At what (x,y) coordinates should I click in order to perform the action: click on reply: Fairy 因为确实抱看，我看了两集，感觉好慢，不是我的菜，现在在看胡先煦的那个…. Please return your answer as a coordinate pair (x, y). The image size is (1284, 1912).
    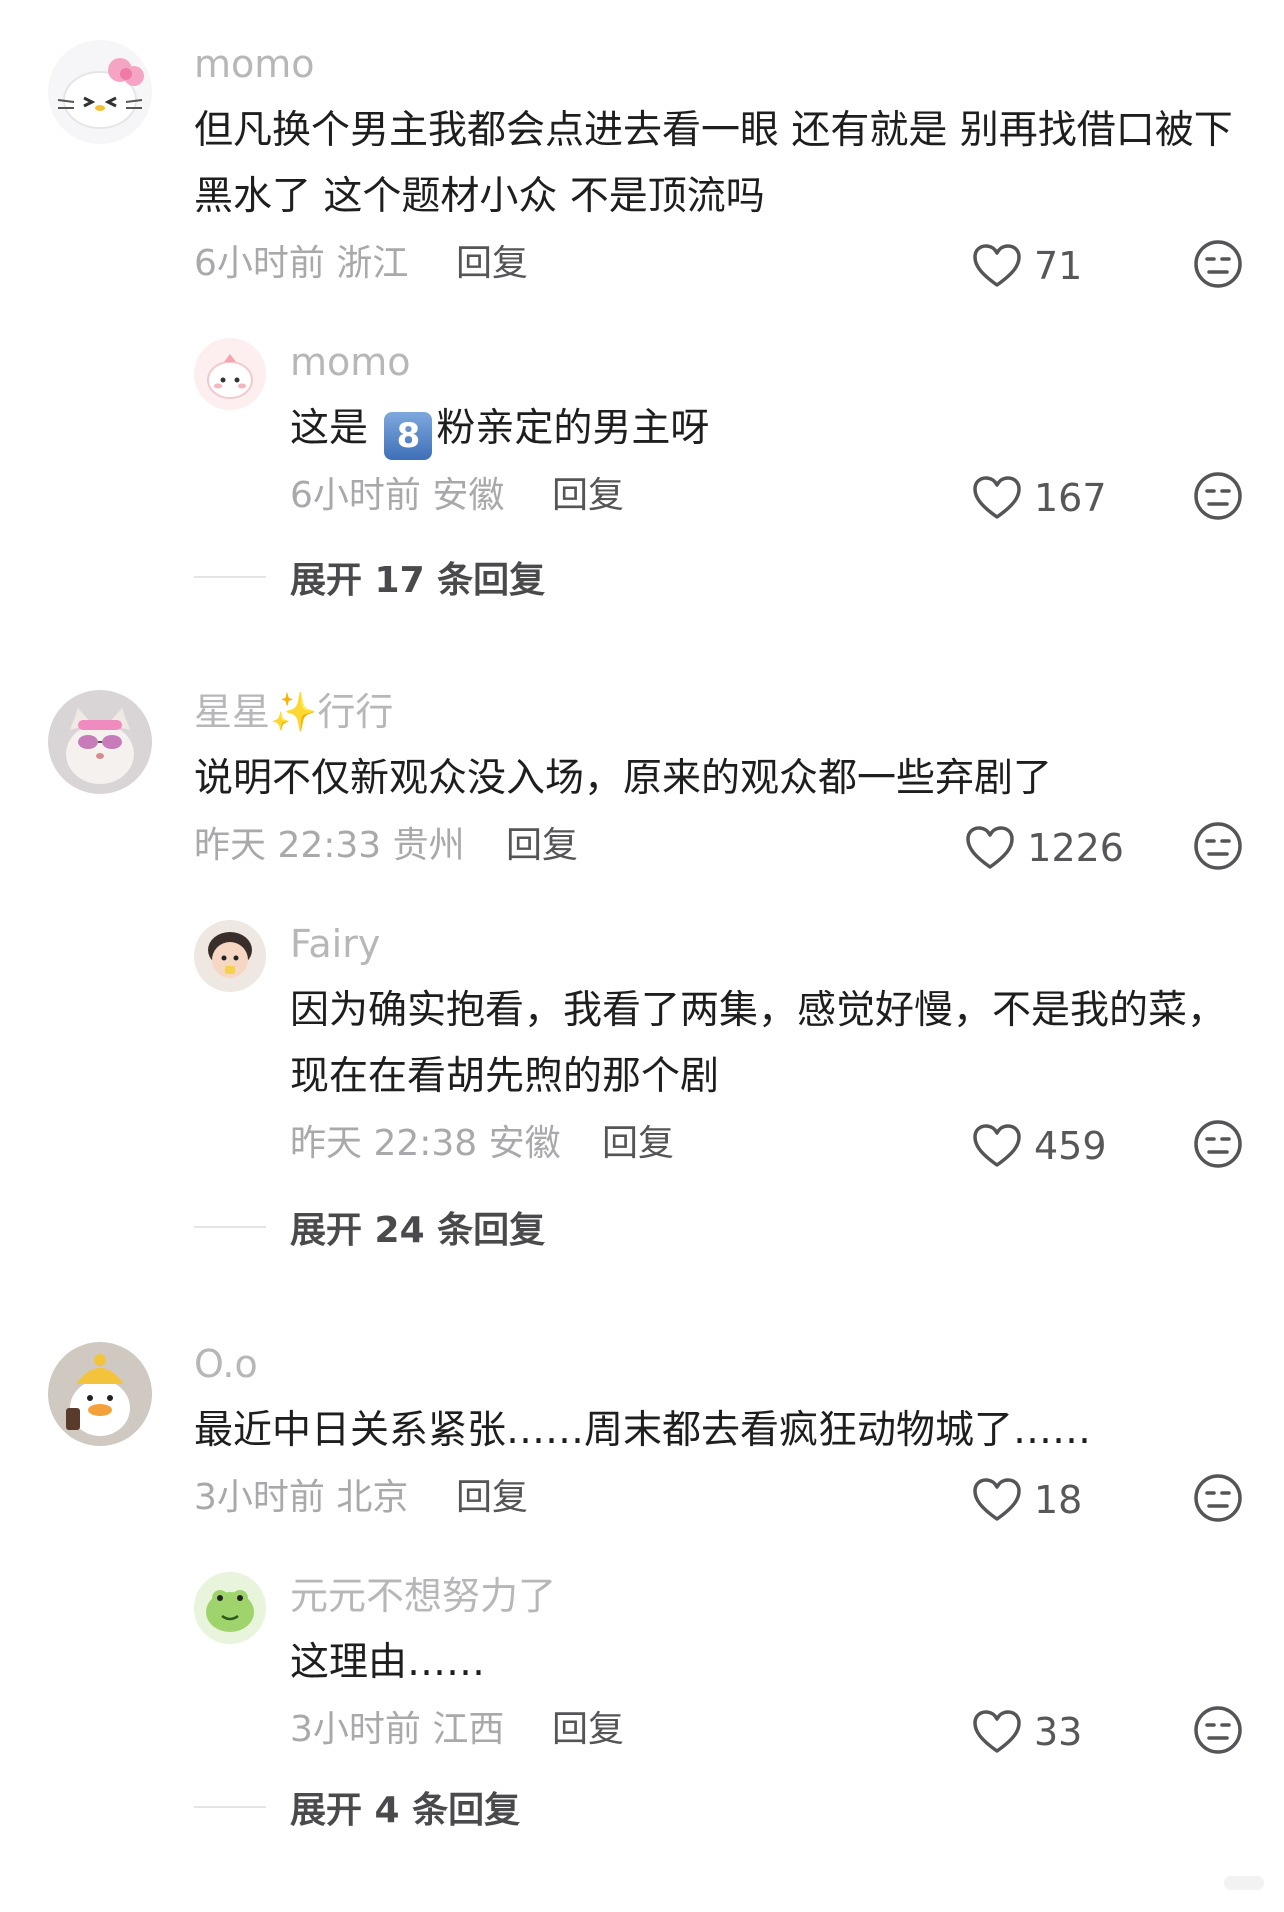
    Looking at the image, I should click on (787, 1048).